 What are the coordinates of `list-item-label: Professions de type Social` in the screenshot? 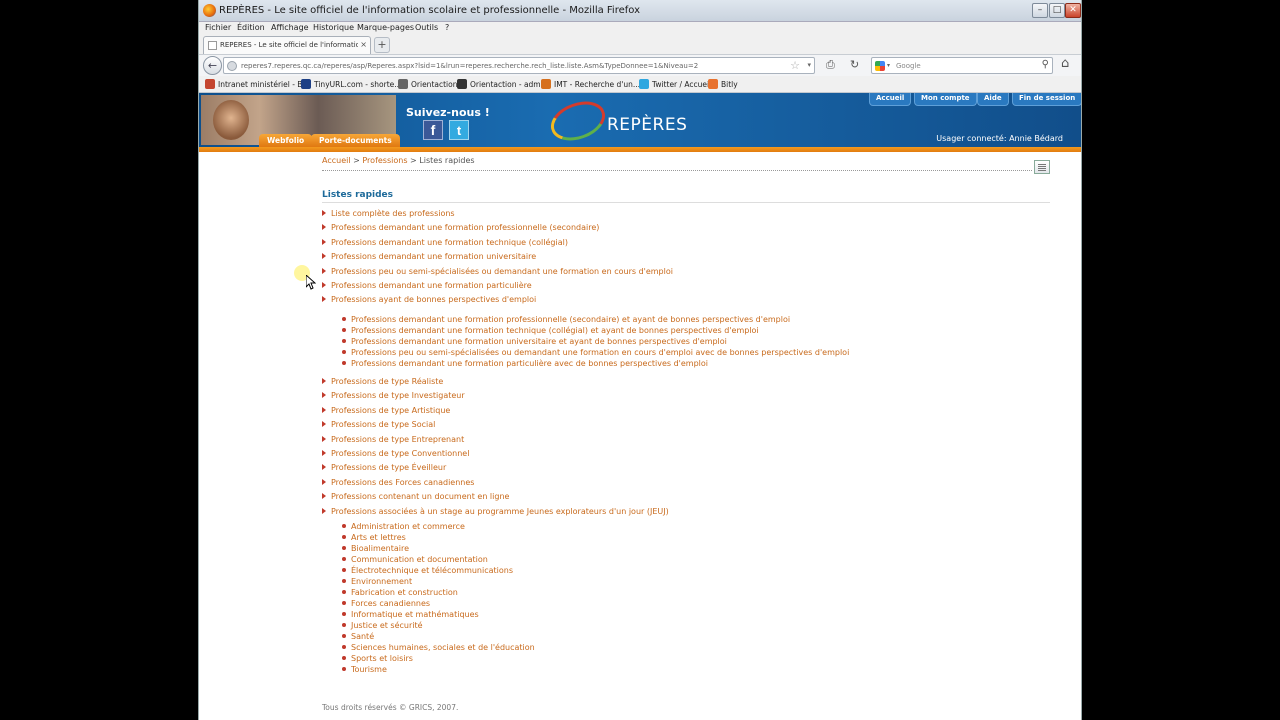 It's located at (383, 424).